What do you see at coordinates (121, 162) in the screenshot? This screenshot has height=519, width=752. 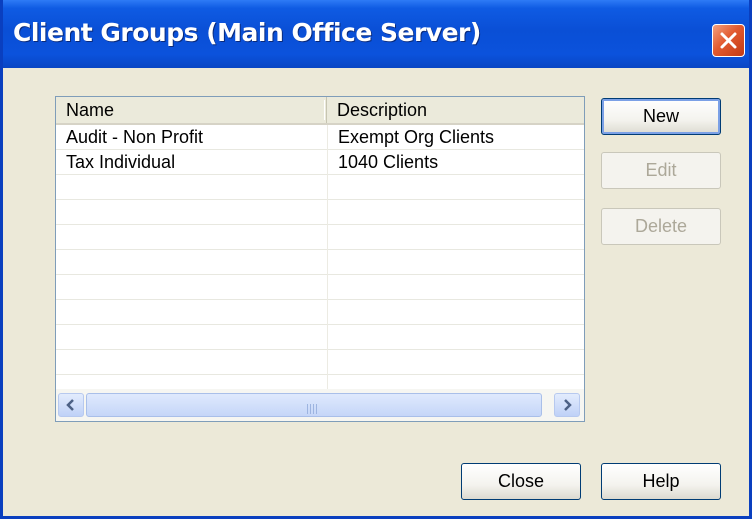 I see `row-name-cell: Tax Individual` at bounding box center [121, 162].